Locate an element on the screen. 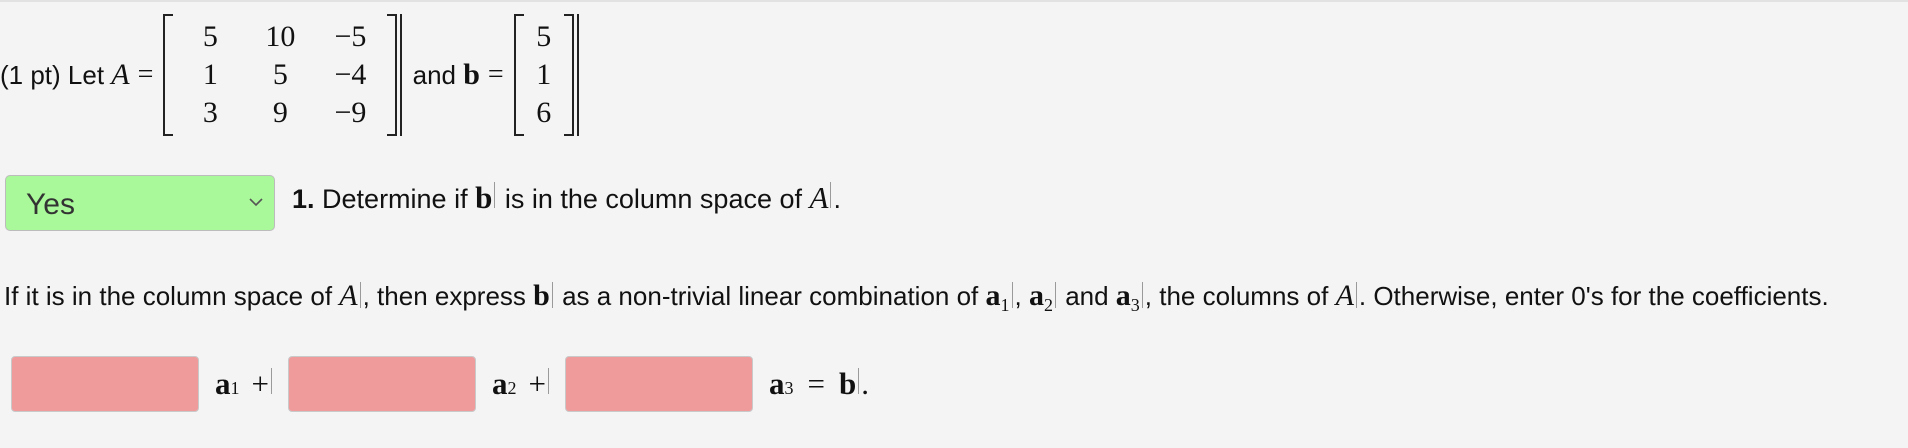 The height and width of the screenshot is (448, 1908). matrix-cell: −9 is located at coordinates (350, 112).